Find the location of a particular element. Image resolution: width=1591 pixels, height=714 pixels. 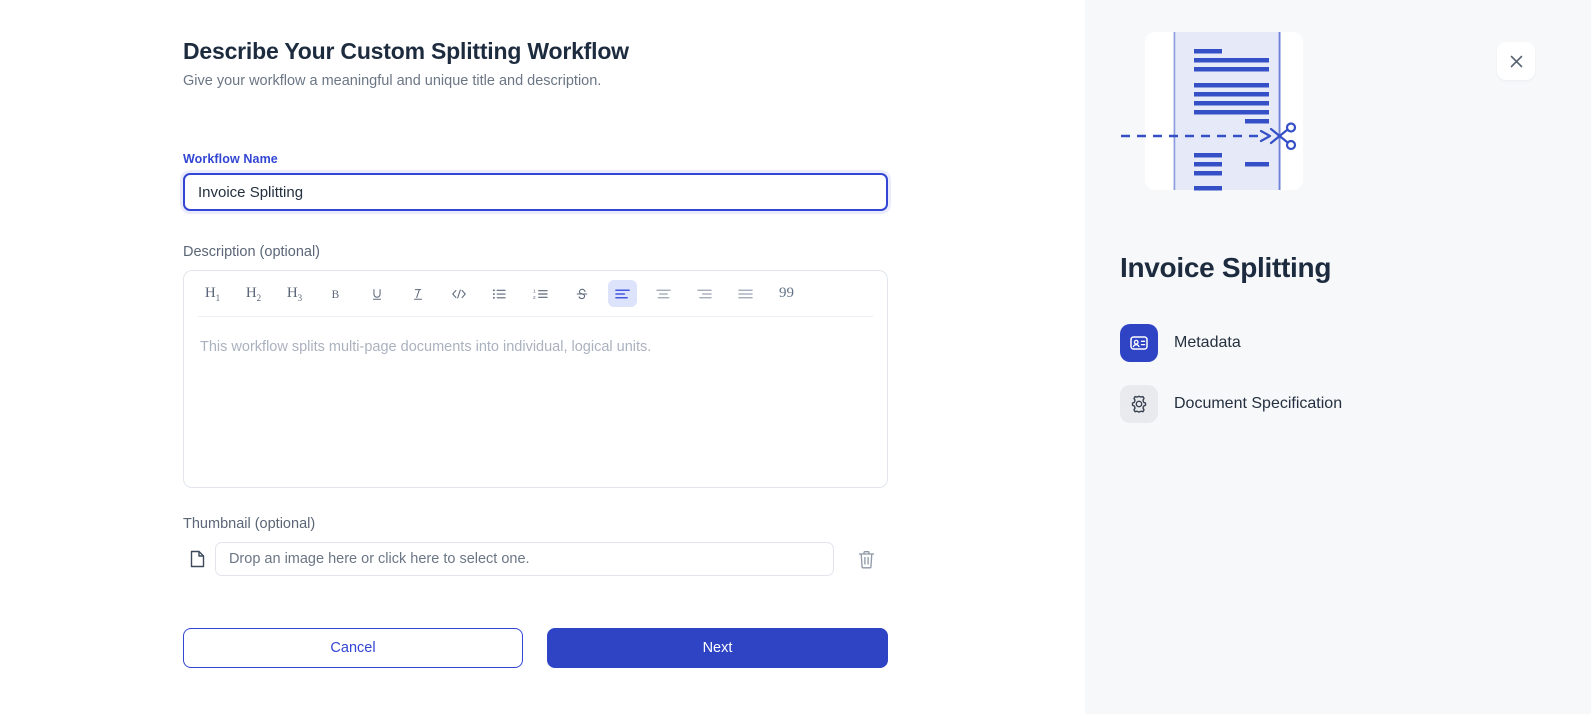

svg-text: 2 is located at coordinates (534, 297).